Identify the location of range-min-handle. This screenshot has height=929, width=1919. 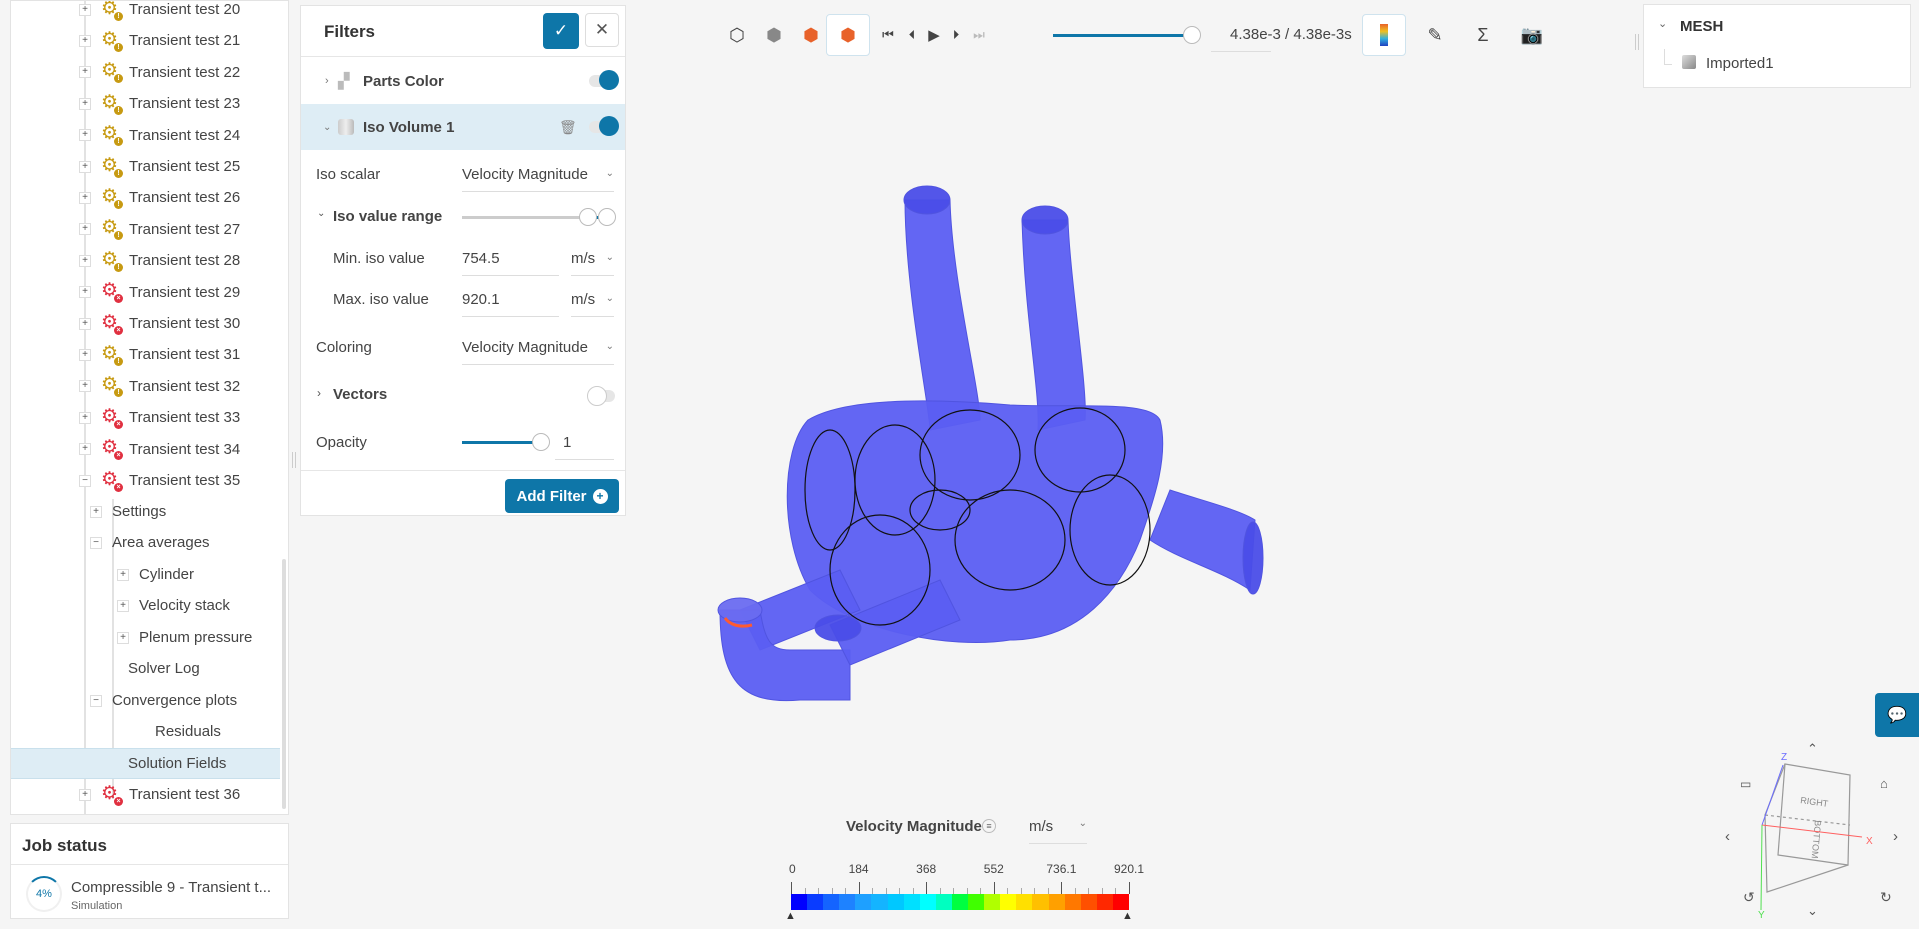
(588, 217).